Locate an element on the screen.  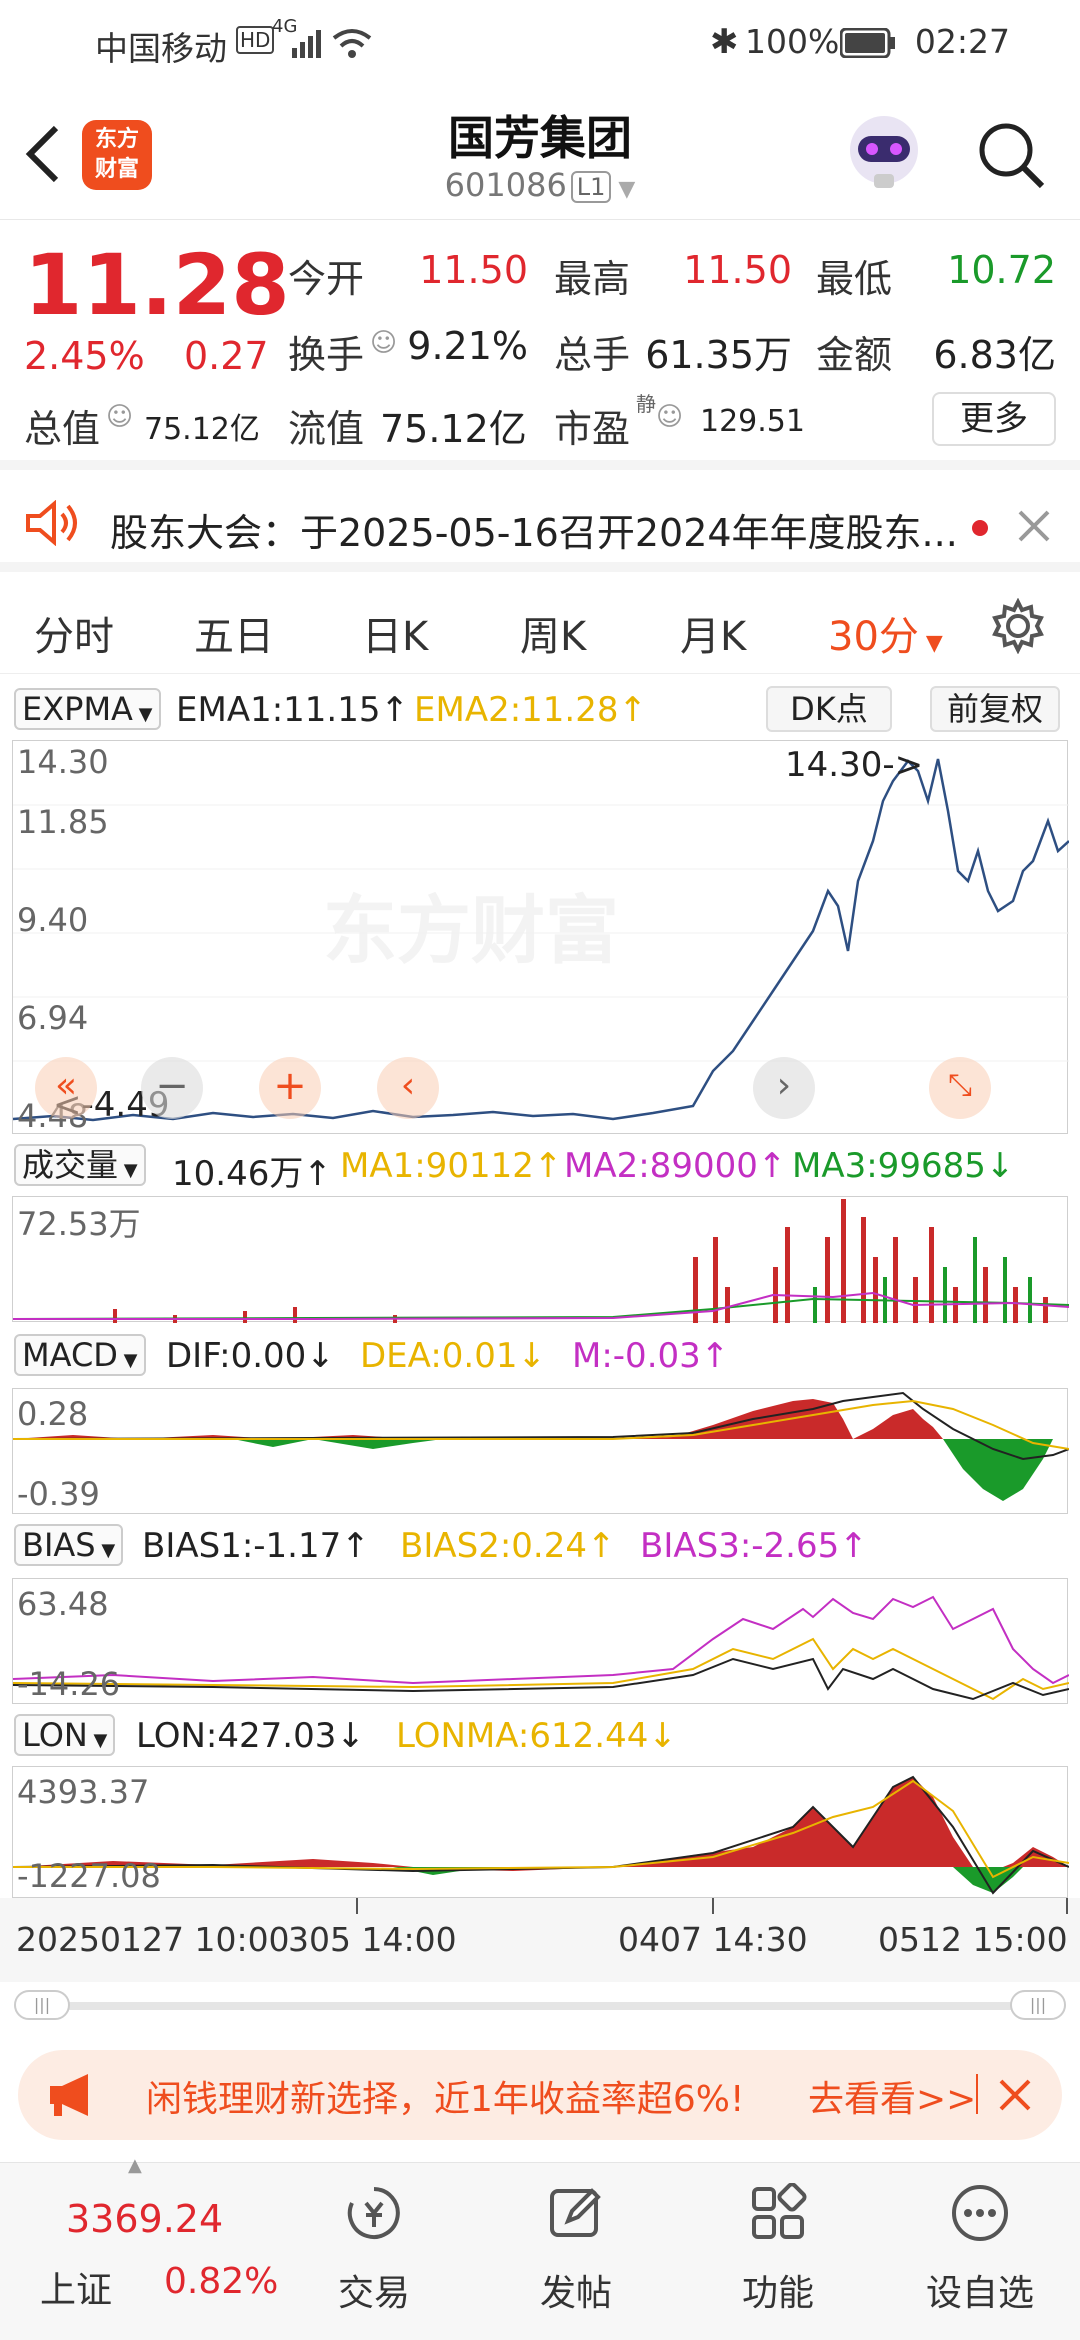
range-handle-left: ||| is located at coordinates (42, 2005).